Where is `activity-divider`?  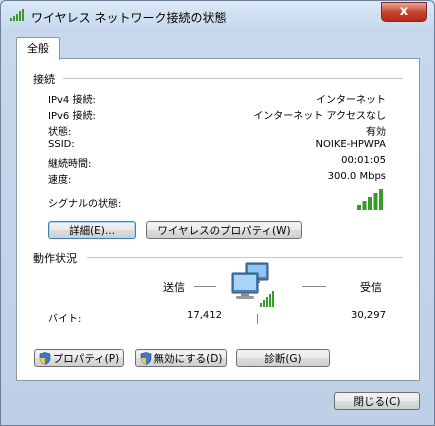 activity-divider is located at coordinates (245, 257).